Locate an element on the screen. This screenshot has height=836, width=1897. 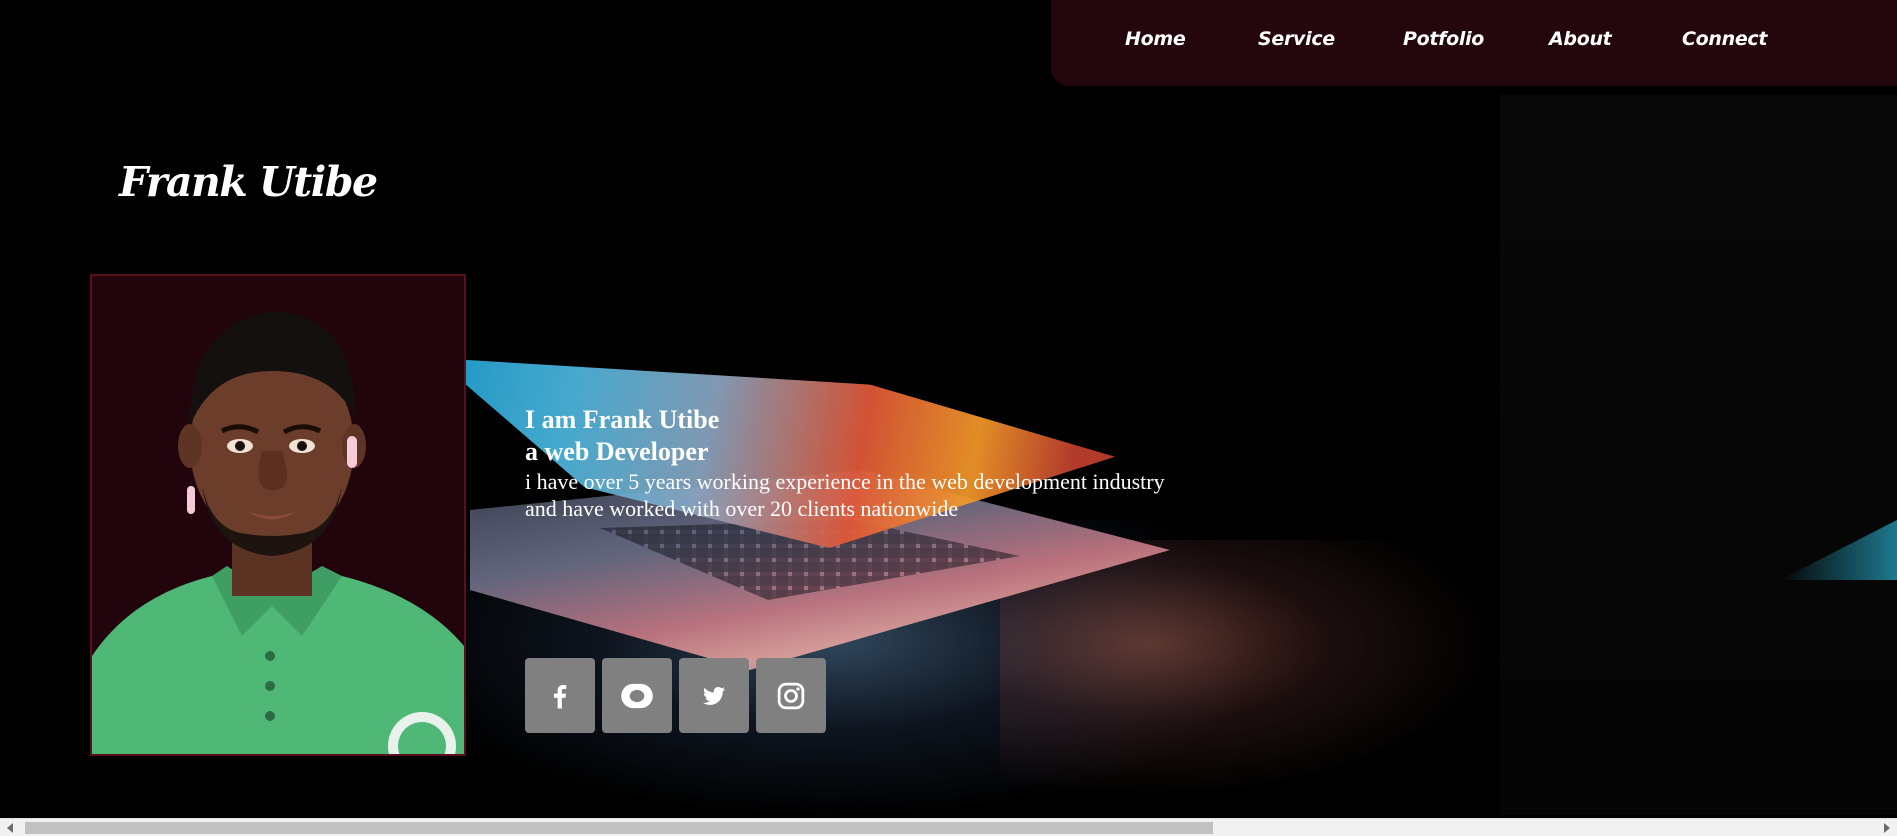
social-links is located at coordinates (675, 695).